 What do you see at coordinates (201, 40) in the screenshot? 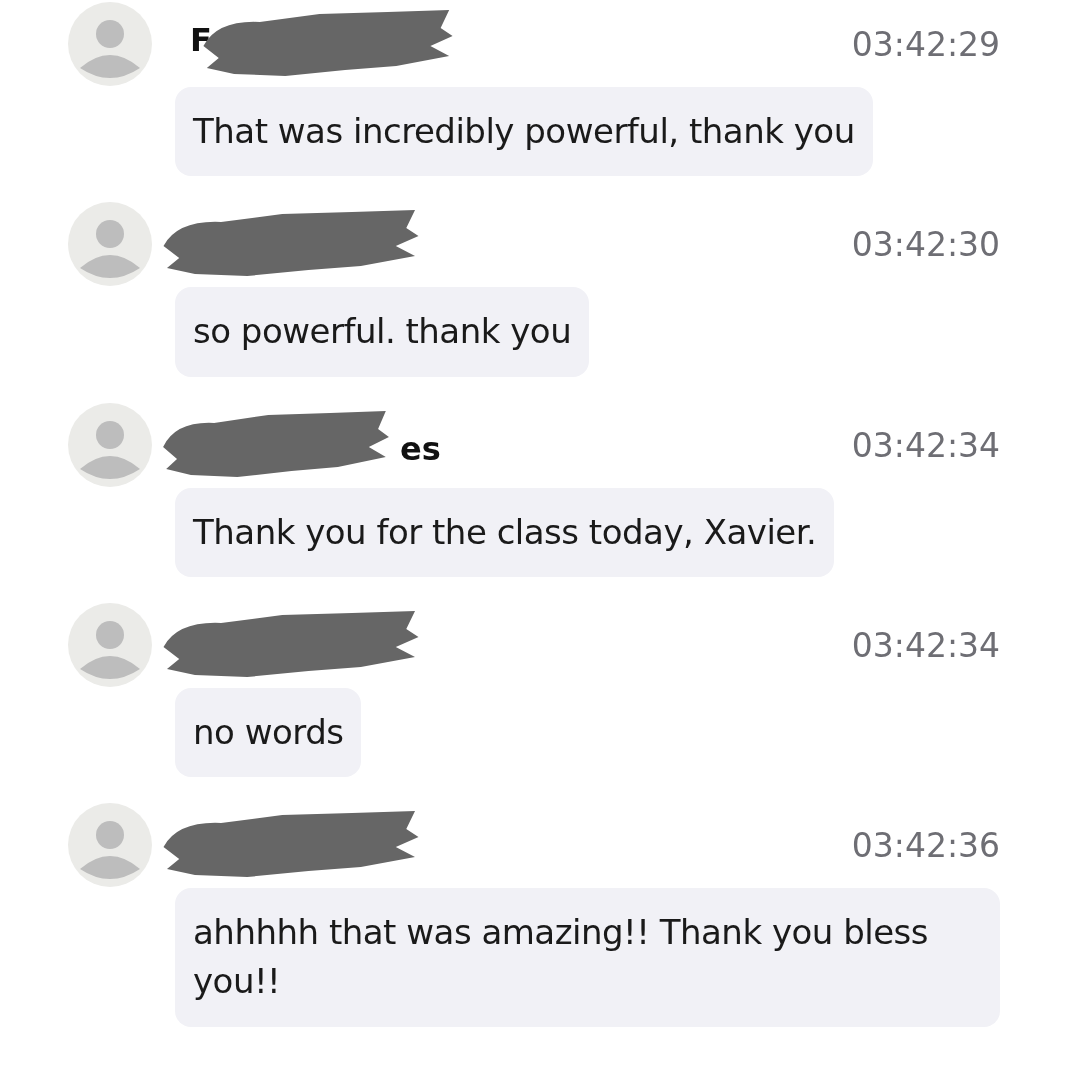
I see `sender-name: F` at bounding box center [201, 40].